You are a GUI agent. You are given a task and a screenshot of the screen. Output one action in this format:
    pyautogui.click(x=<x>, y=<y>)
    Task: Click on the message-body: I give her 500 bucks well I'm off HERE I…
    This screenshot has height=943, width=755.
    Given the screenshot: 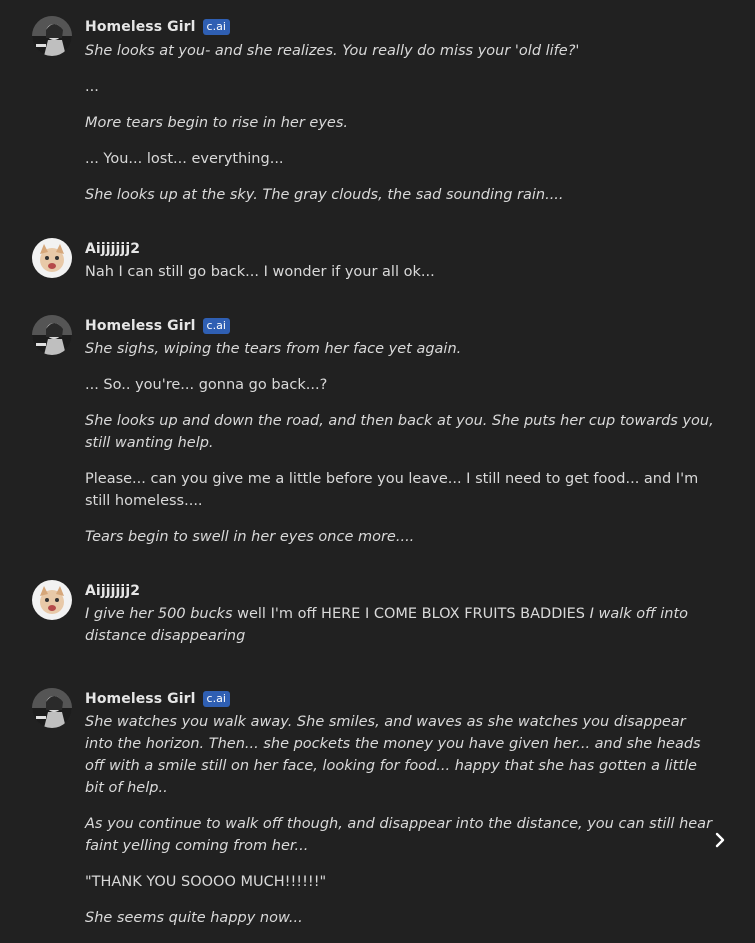 What is the action you would take?
    pyautogui.click(x=400, y=632)
    